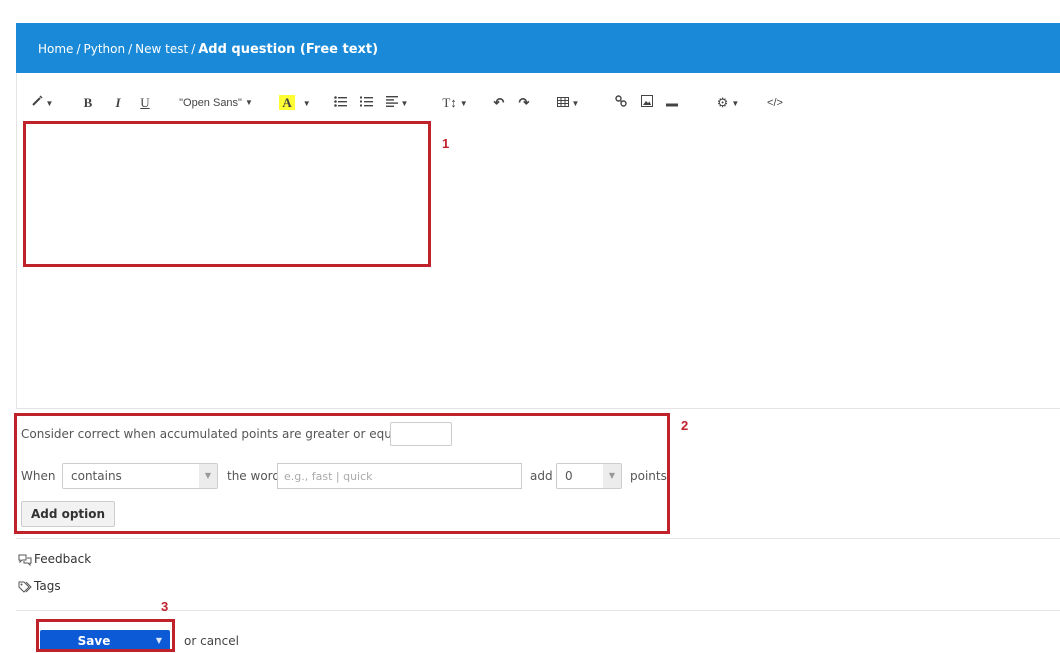 The width and height of the screenshot is (1060, 653). Describe the element at coordinates (47, 586) in the screenshot. I see `tags-label: Tags` at that location.